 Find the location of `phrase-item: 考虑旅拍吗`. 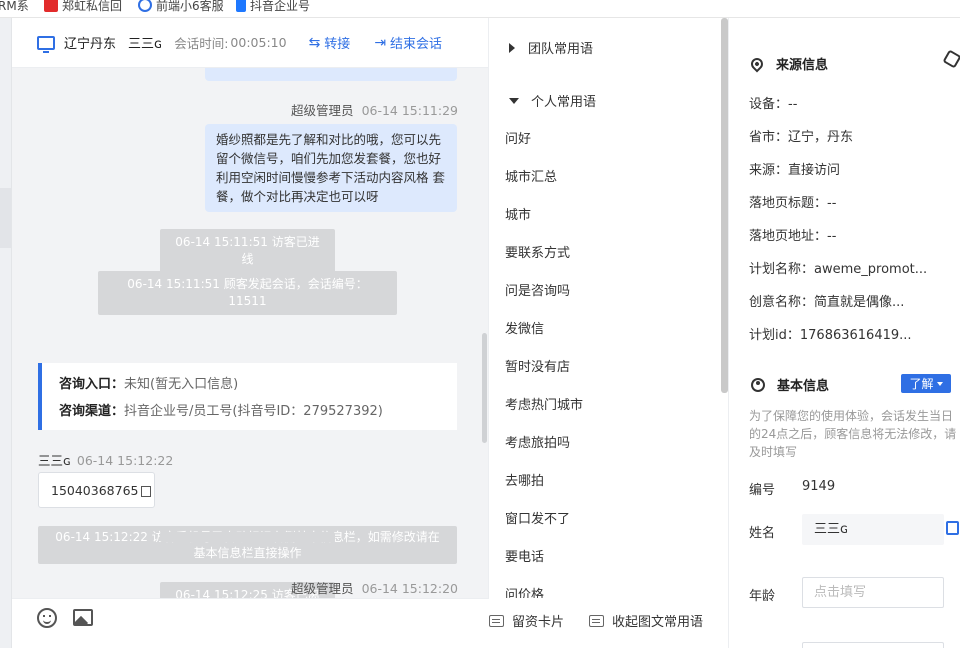

phrase-item: 考虑旅拍吗 is located at coordinates (537, 441).